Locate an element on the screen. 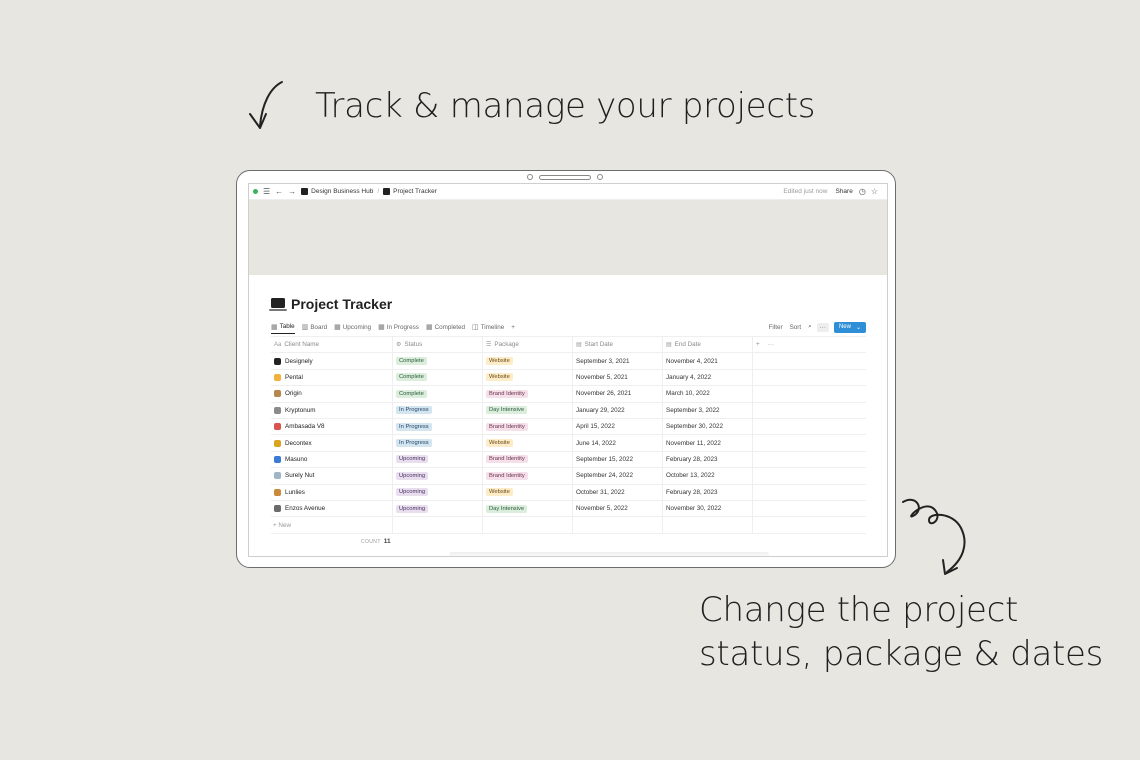  start-date-cell: April 15, 2022 is located at coordinates (618, 426).